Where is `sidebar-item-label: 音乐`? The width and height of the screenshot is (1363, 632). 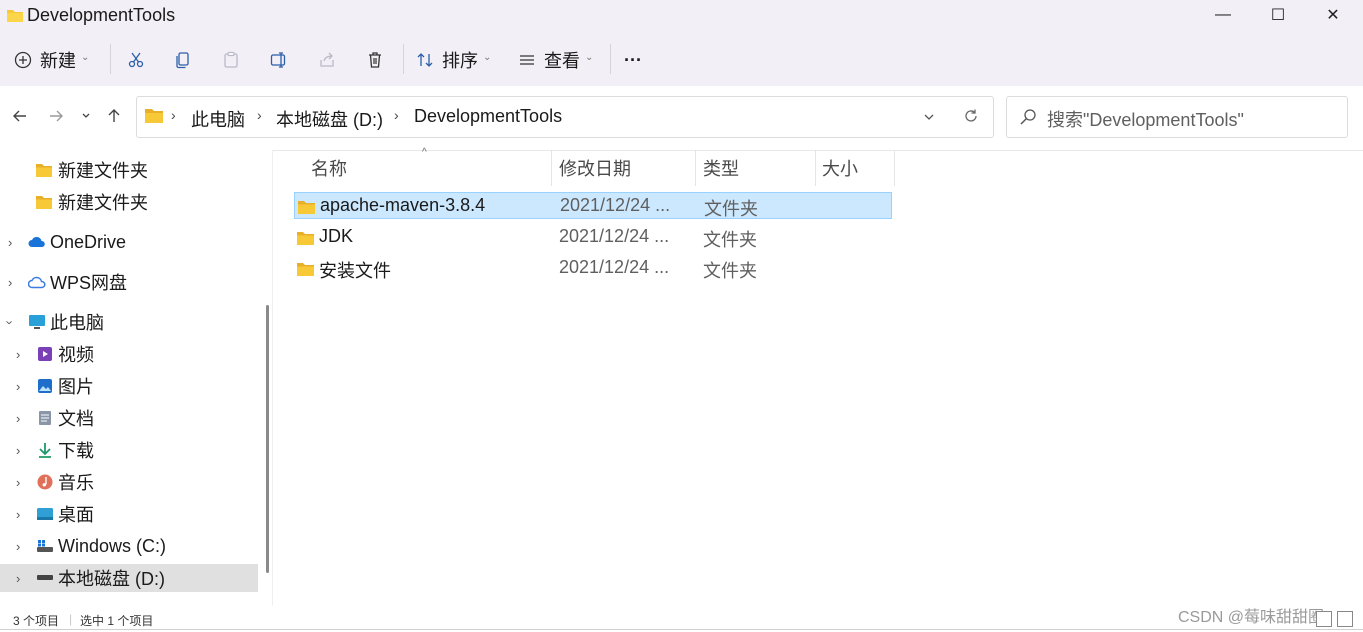 sidebar-item-label: 音乐 is located at coordinates (76, 483).